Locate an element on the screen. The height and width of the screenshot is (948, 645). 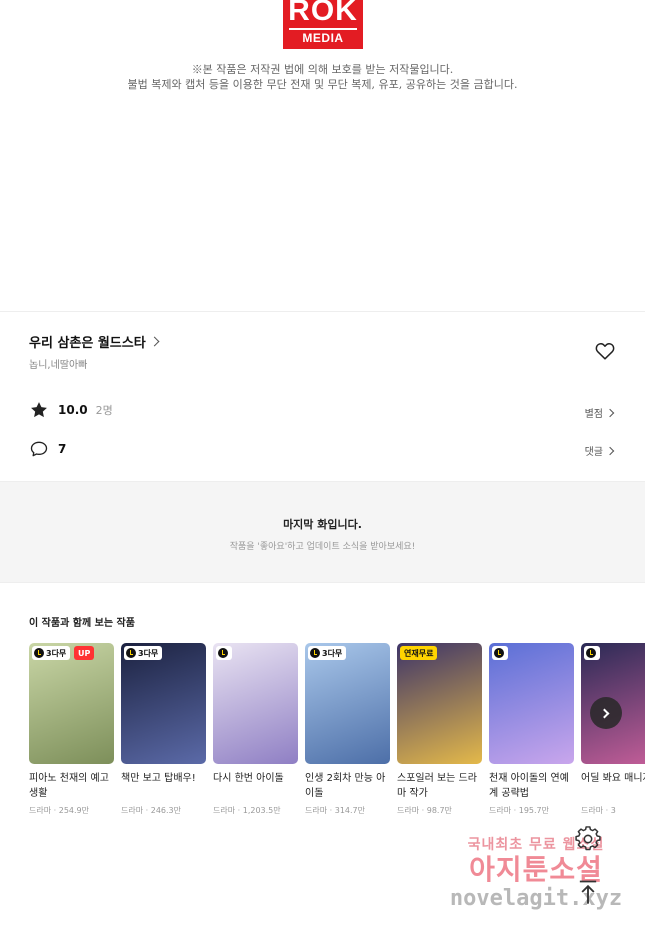
rating-score: 10.0 is located at coordinates (73, 410).